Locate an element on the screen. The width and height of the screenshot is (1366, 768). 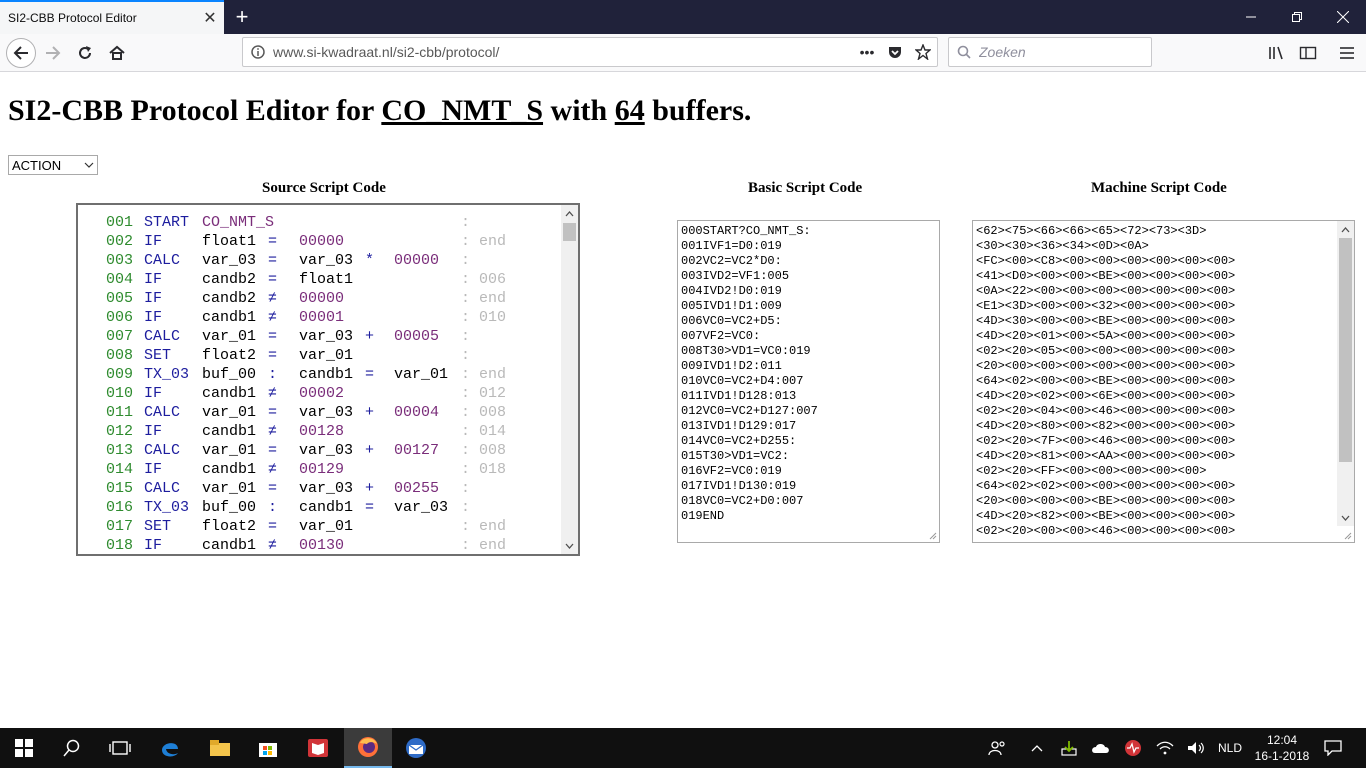
chevron-down-icon is located at coordinates (89, 165).